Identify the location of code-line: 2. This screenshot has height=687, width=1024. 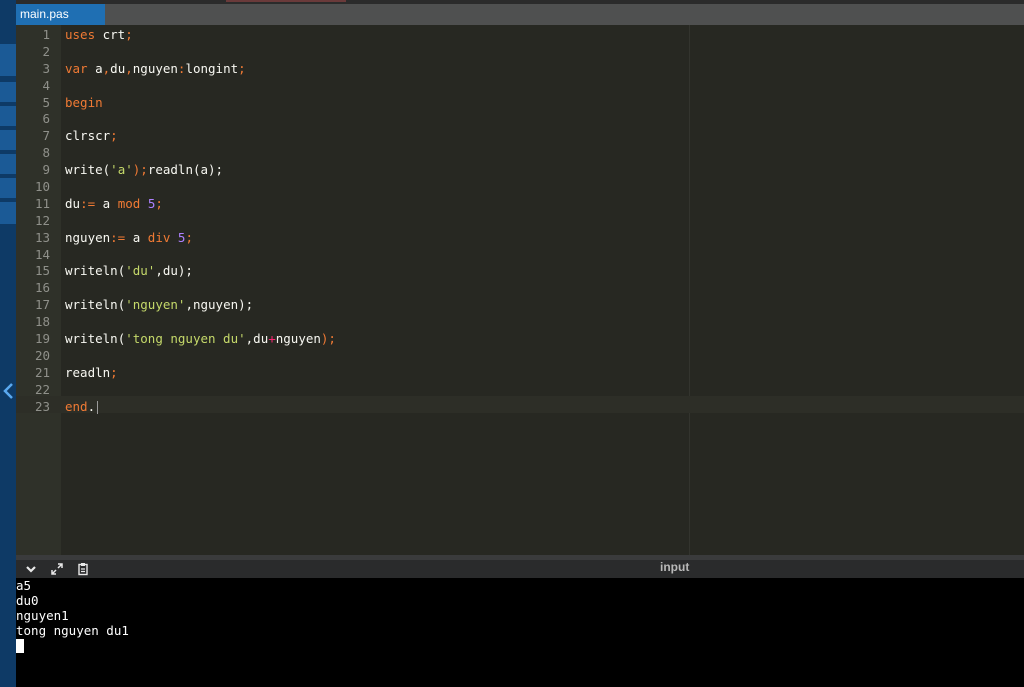
(520, 52).